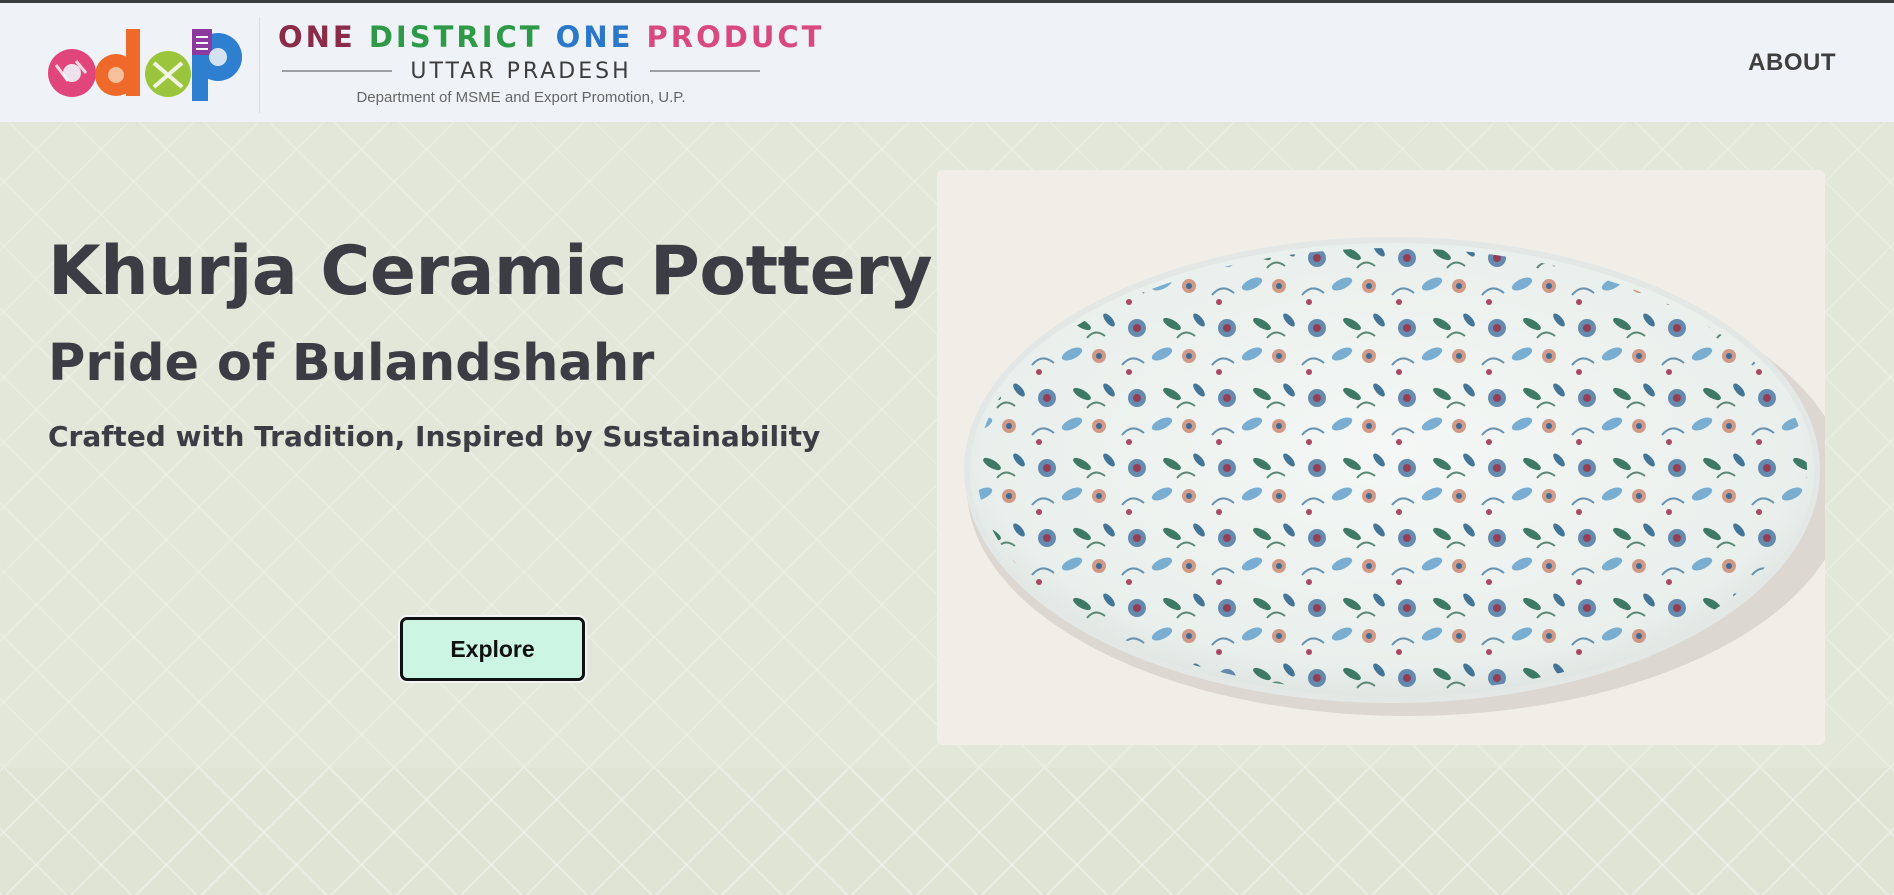 The width and height of the screenshot is (1894, 895). What do you see at coordinates (259, 65) in the screenshot?
I see `logo-divider` at bounding box center [259, 65].